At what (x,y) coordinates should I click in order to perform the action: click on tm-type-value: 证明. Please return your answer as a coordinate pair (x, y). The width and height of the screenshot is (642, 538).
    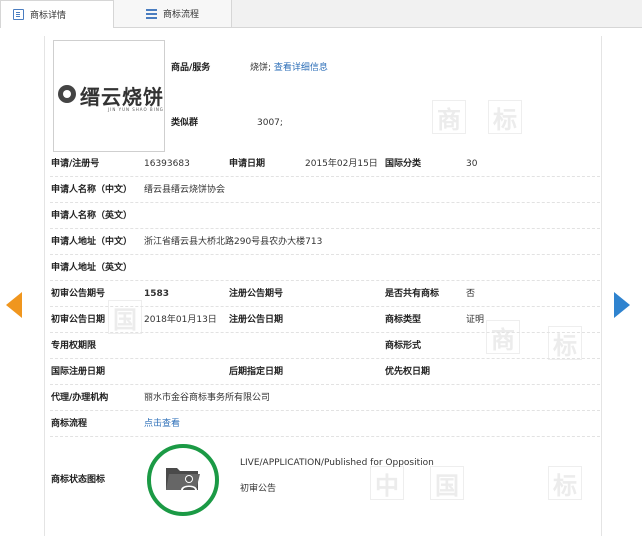
    Looking at the image, I should click on (475, 320).